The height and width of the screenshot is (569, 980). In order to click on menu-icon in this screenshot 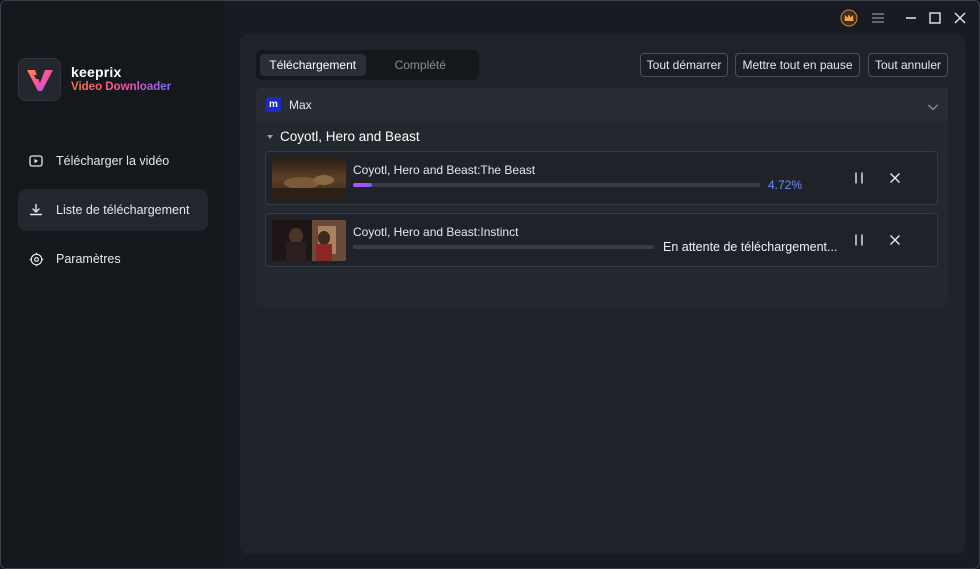, I will do `click(878, 18)`.